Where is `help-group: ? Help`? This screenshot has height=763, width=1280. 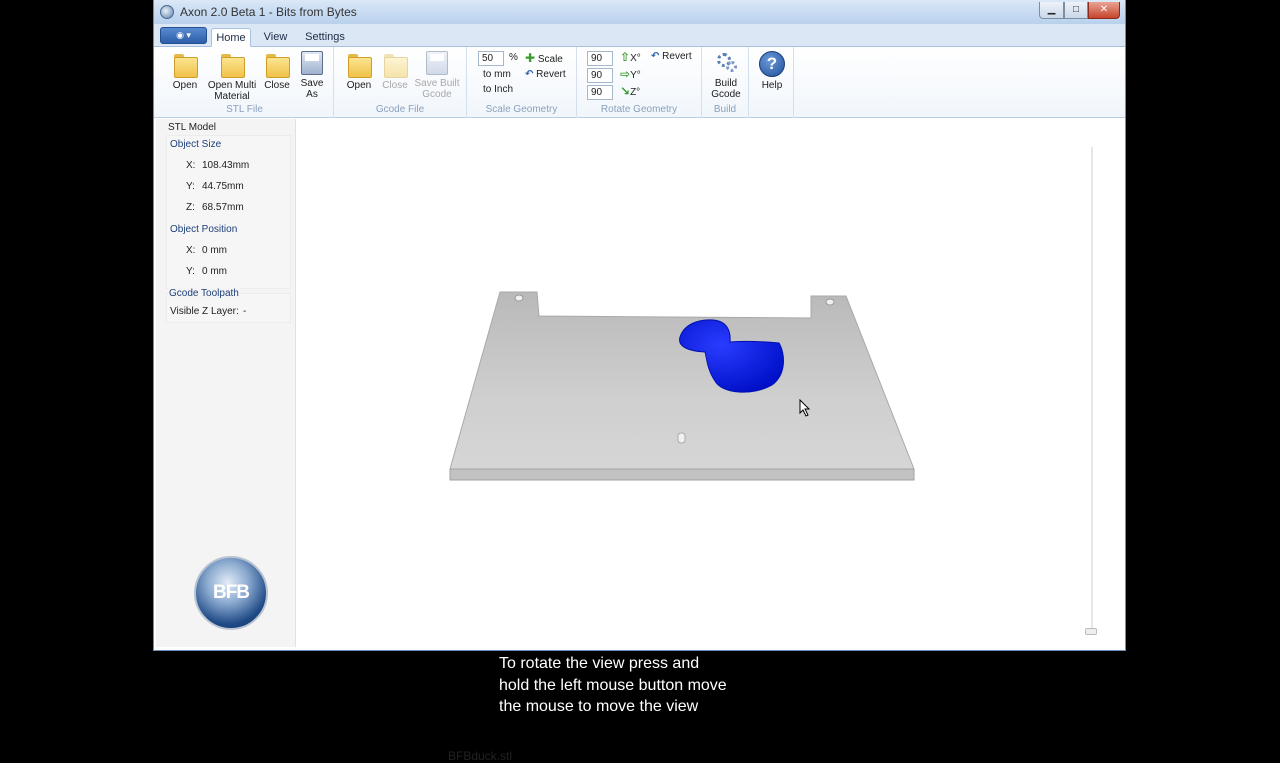
help-group: ? Help is located at coordinates (771, 82).